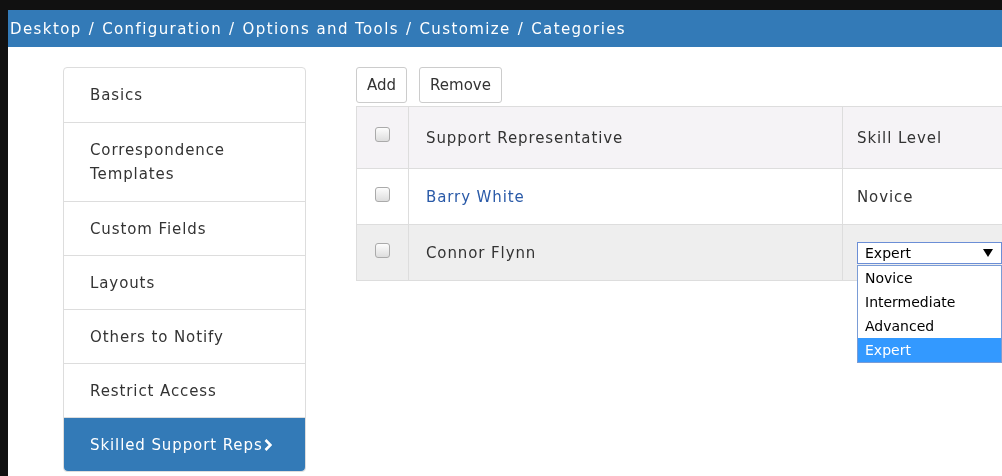 The height and width of the screenshot is (476, 1002). What do you see at coordinates (475, 196) in the screenshot?
I see `rep-link: Barry White` at bounding box center [475, 196].